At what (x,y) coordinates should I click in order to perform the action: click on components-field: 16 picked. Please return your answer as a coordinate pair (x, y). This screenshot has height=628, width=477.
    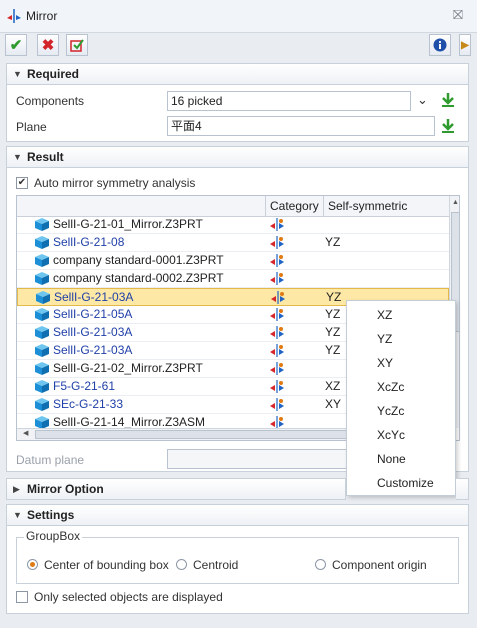
    Looking at the image, I should click on (289, 101).